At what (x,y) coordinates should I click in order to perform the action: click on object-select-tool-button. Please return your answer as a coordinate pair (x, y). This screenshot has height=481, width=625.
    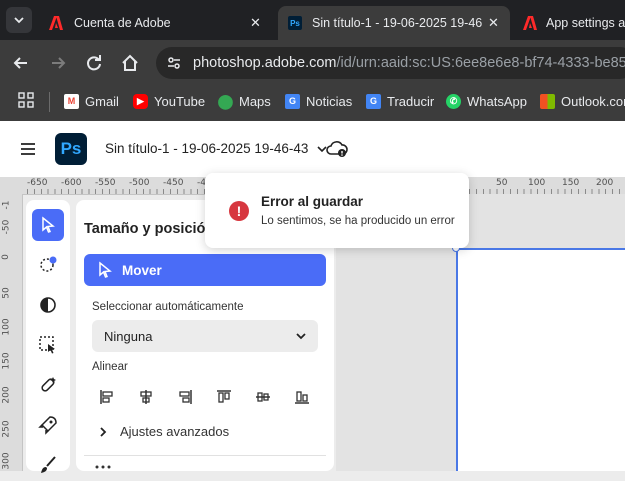
    Looking at the image, I should click on (48, 345).